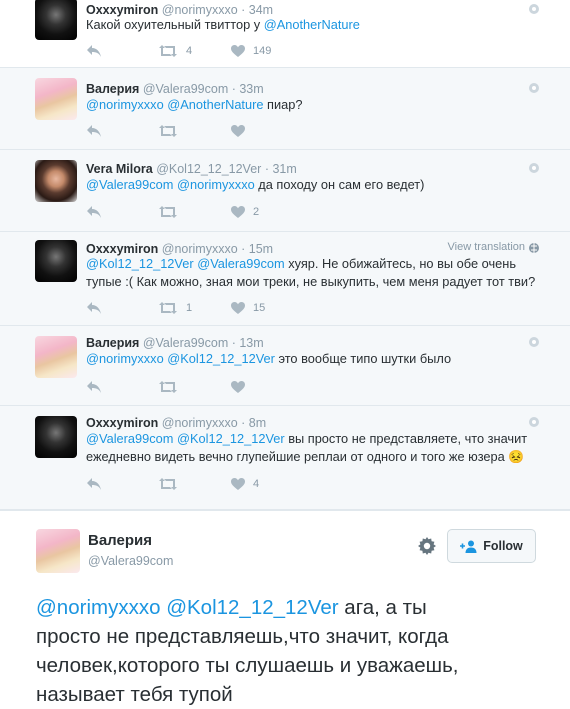 This screenshot has width=570, height=709. Describe the element at coordinates (248, 89) in the screenshot. I see `timestamp: · 33m` at that location.